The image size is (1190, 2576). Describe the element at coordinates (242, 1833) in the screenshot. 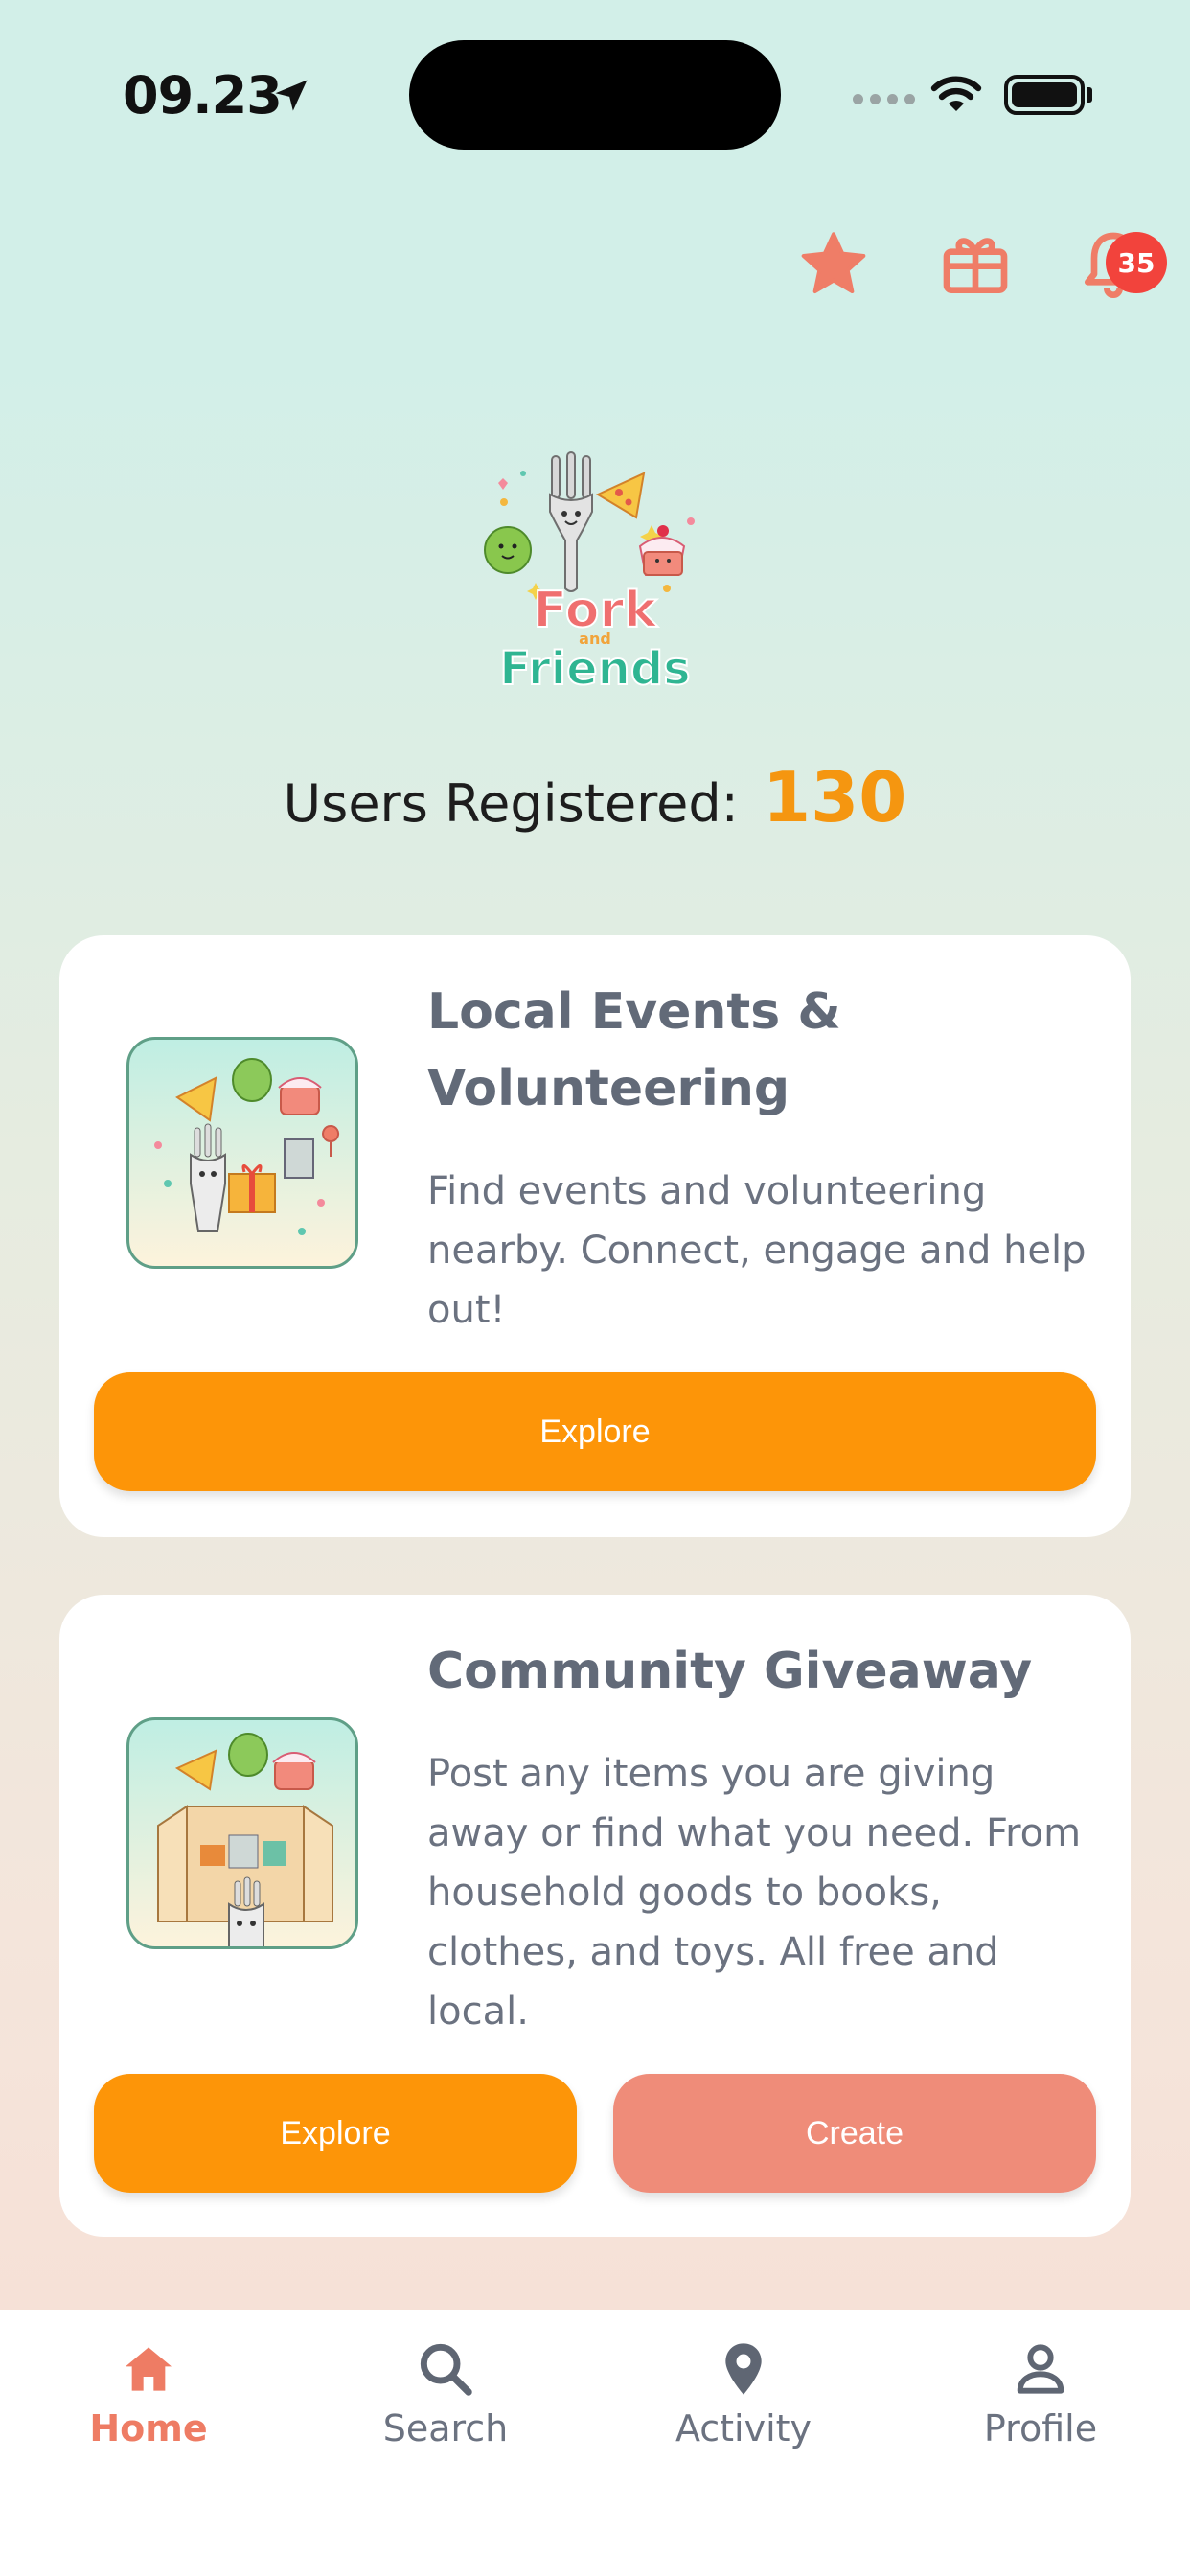

I see `community-giveaway-illustration` at that location.